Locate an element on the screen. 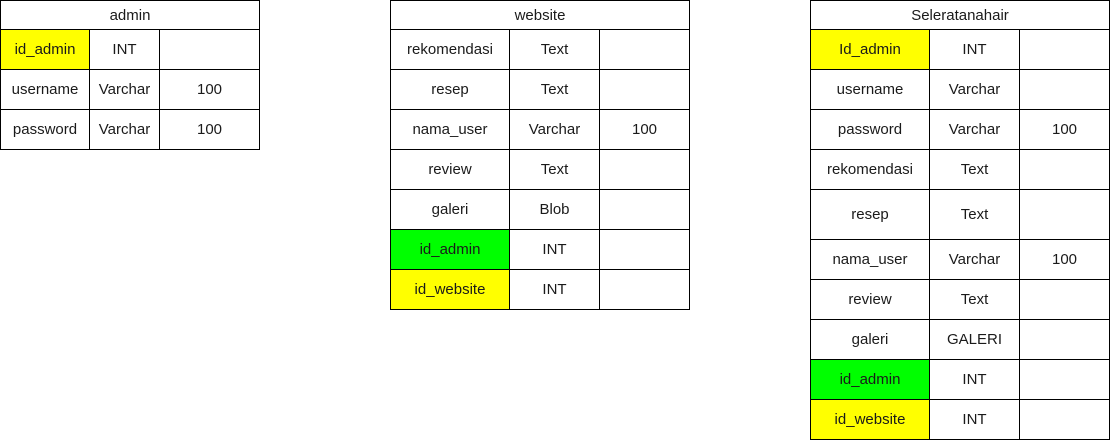 The width and height of the screenshot is (1111, 441). table-title: website is located at coordinates (540, 15).